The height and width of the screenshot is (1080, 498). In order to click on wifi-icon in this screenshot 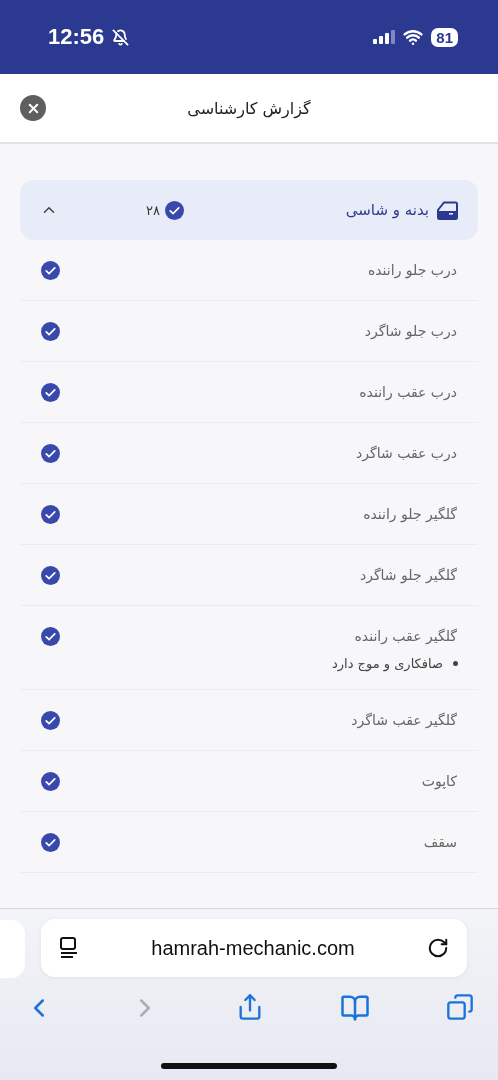, I will do `click(413, 37)`.